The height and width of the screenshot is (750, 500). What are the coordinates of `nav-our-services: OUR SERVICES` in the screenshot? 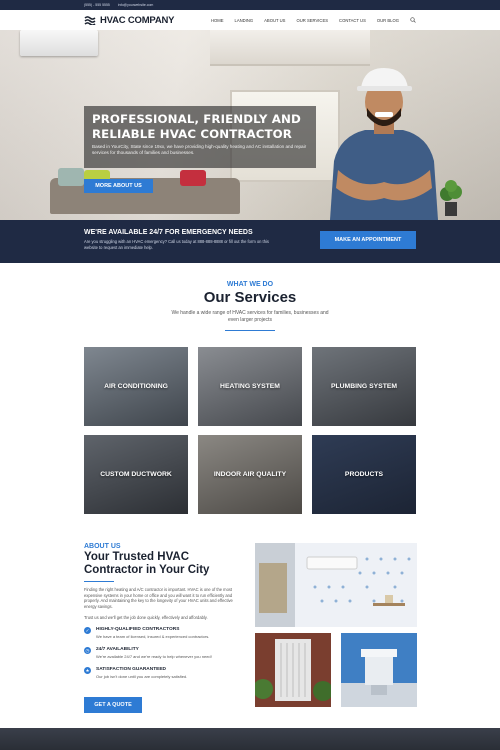 It's located at (312, 20).